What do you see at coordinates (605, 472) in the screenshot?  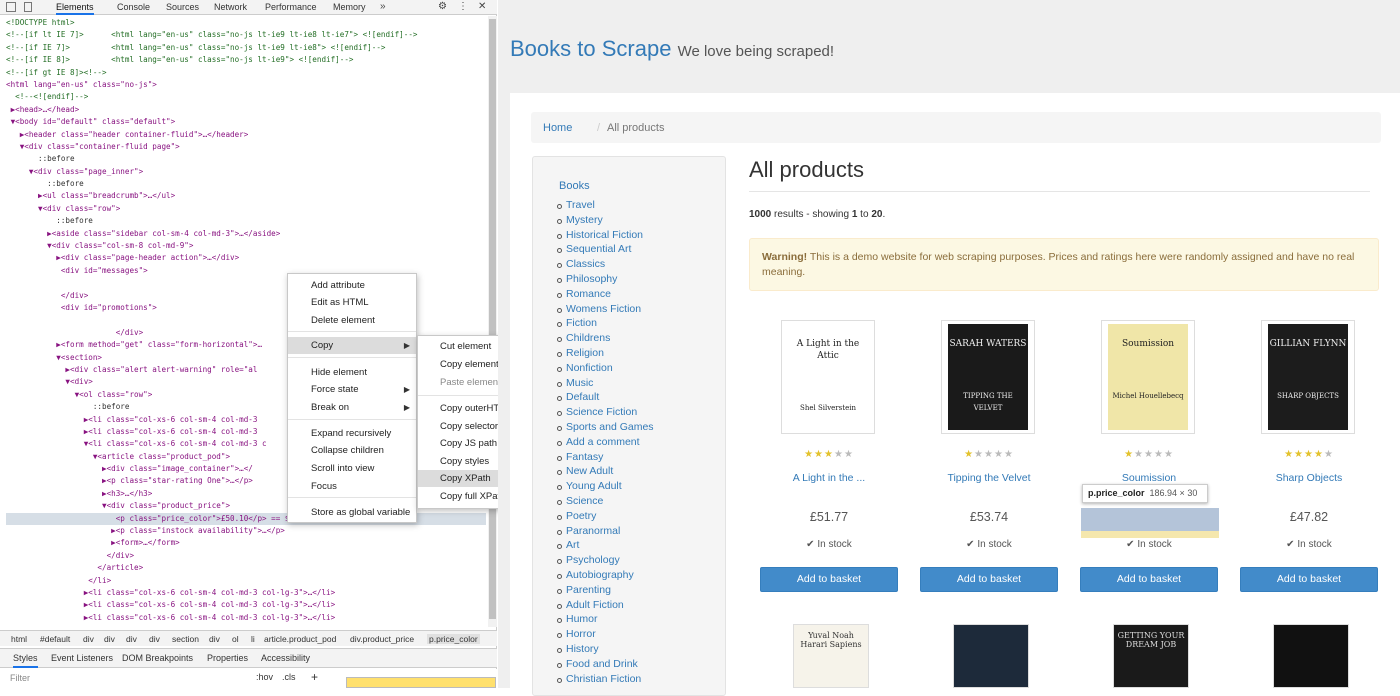 I see `category-link: New Adult` at bounding box center [605, 472].